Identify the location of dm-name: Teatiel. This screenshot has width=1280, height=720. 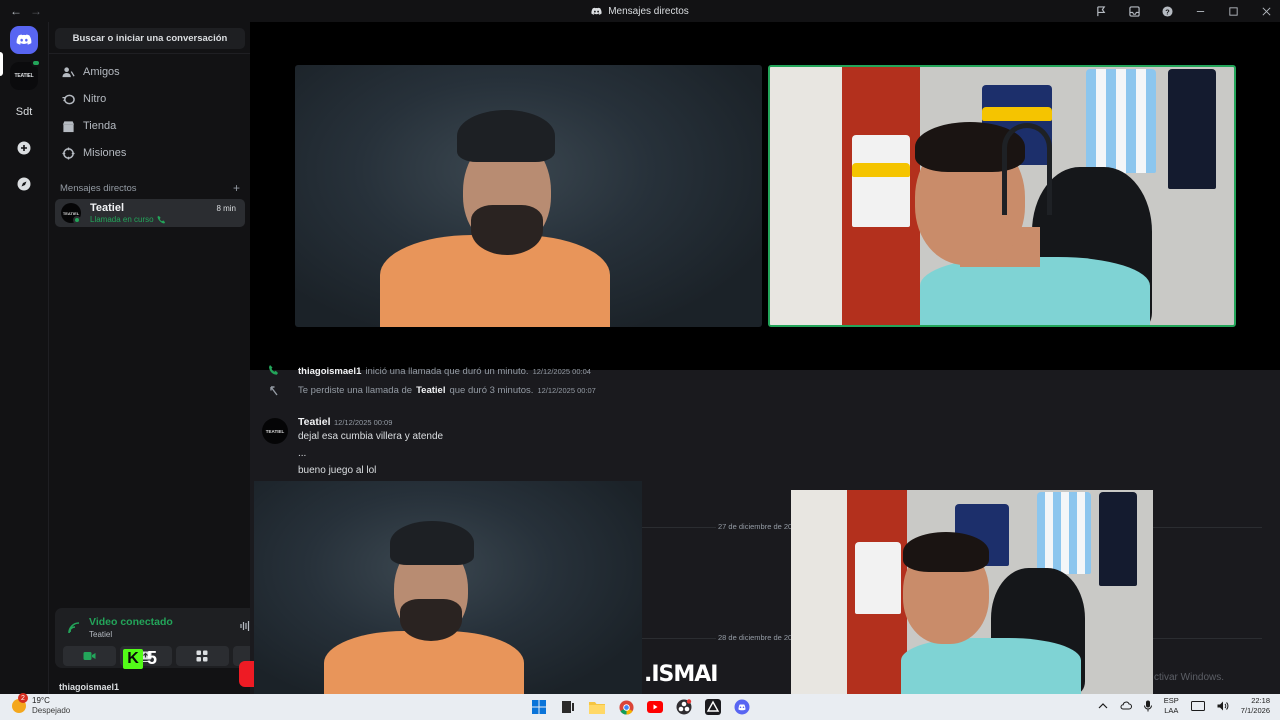
(107, 208).